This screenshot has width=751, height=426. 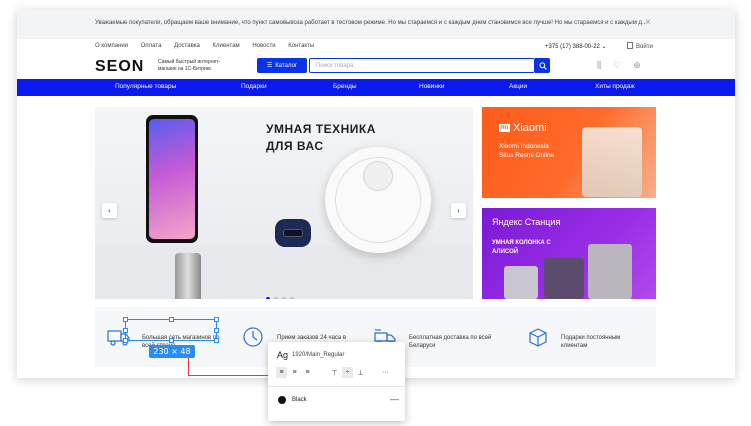 I want to click on nav-item-gifts: Подарки, so click(x=254, y=86).